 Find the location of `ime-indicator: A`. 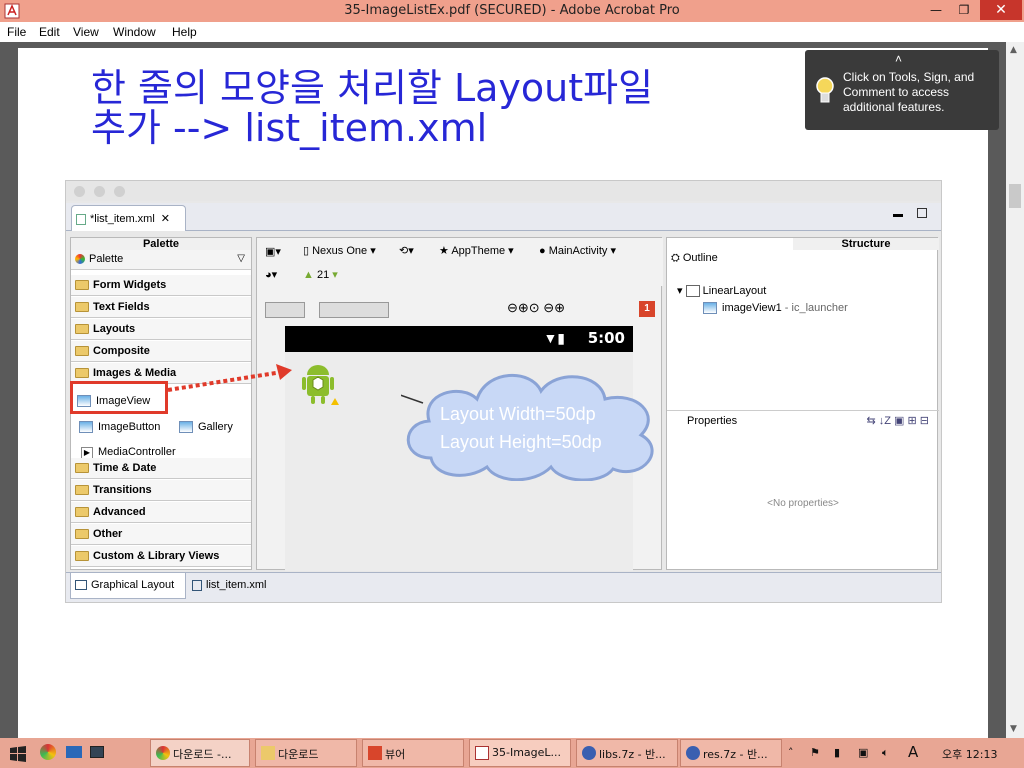

ime-indicator: A is located at coordinates (913, 752).